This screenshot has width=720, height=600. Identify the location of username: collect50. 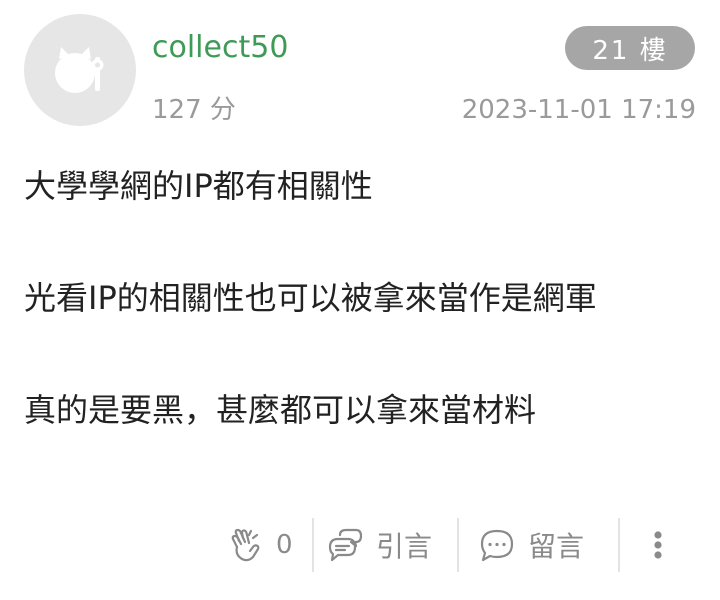
(220, 48).